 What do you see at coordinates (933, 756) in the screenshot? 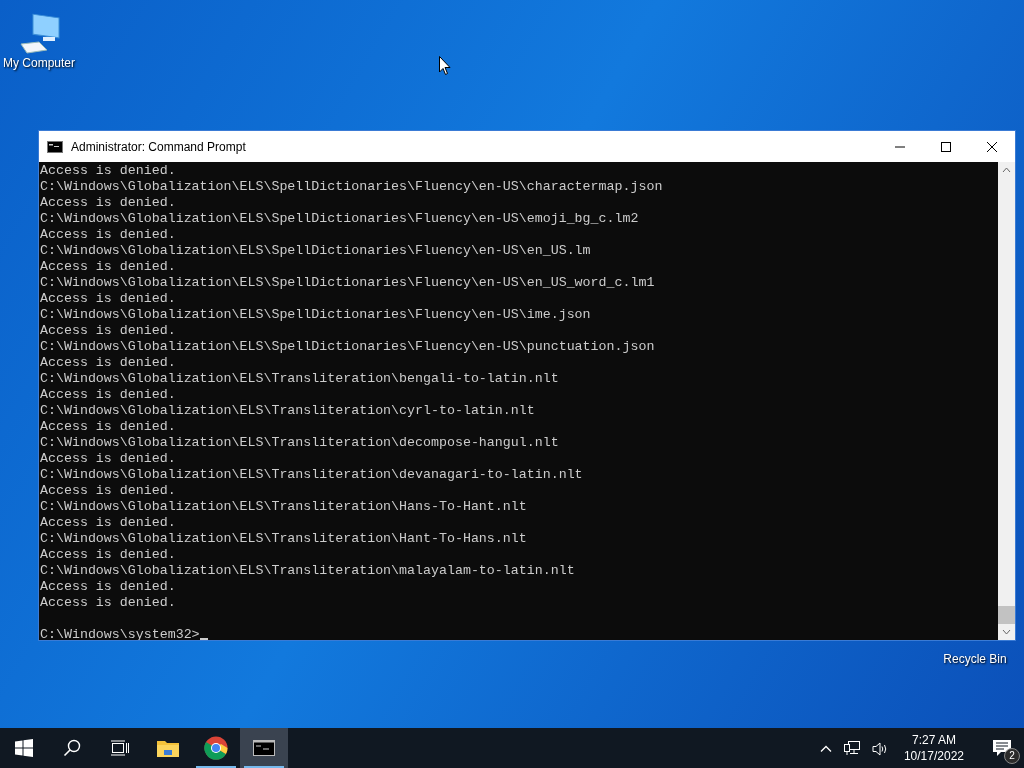
I see `clock-date: 10/17/2022` at bounding box center [933, 756].